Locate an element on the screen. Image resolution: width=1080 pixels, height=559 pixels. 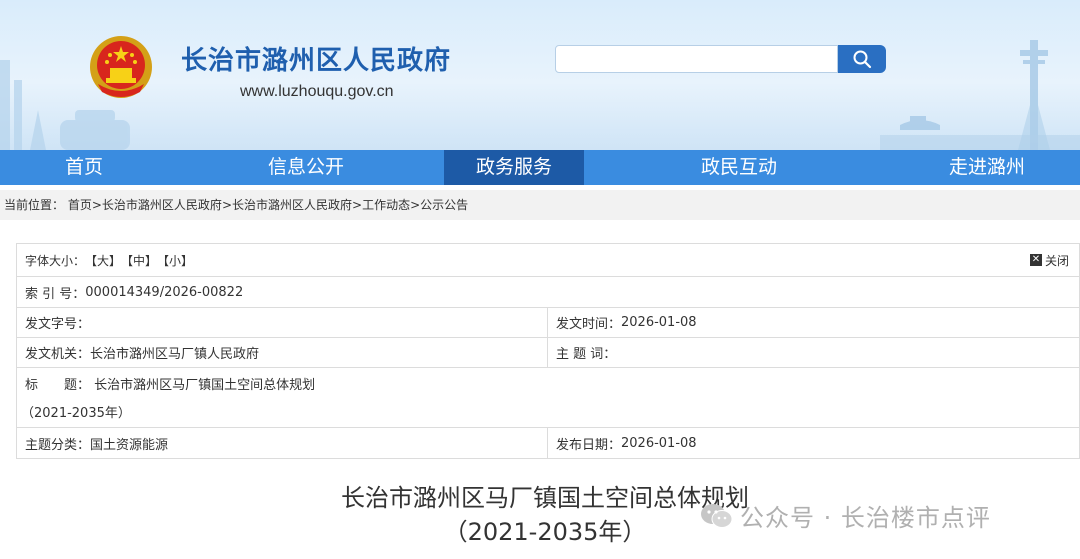
main-nav: 首页 信息公开 政务服务 政民互动 走进潞州 is located at coordinates (540, 167).